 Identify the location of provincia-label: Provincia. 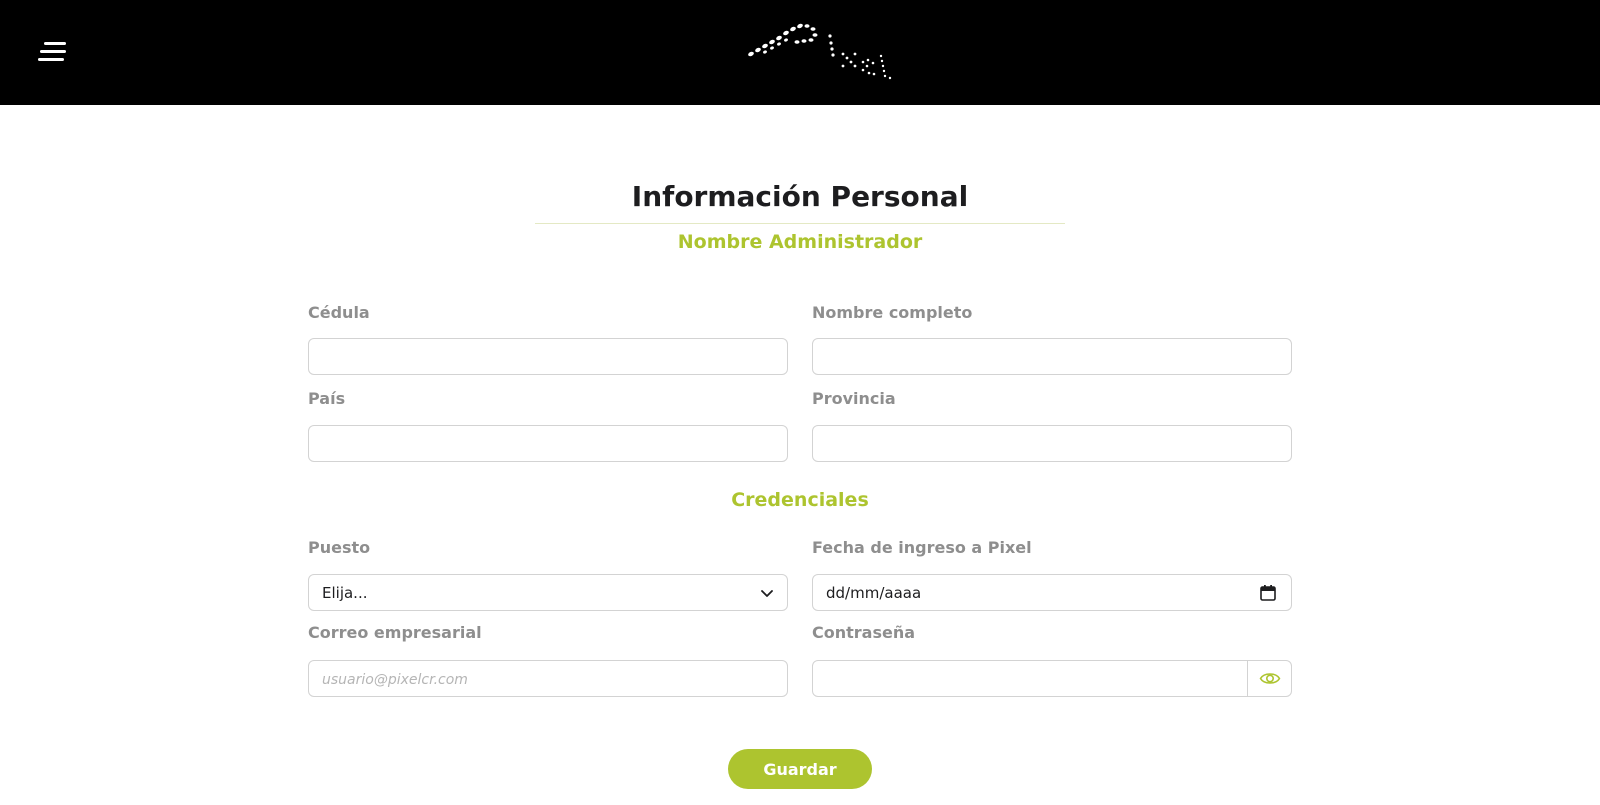
(854, 398).